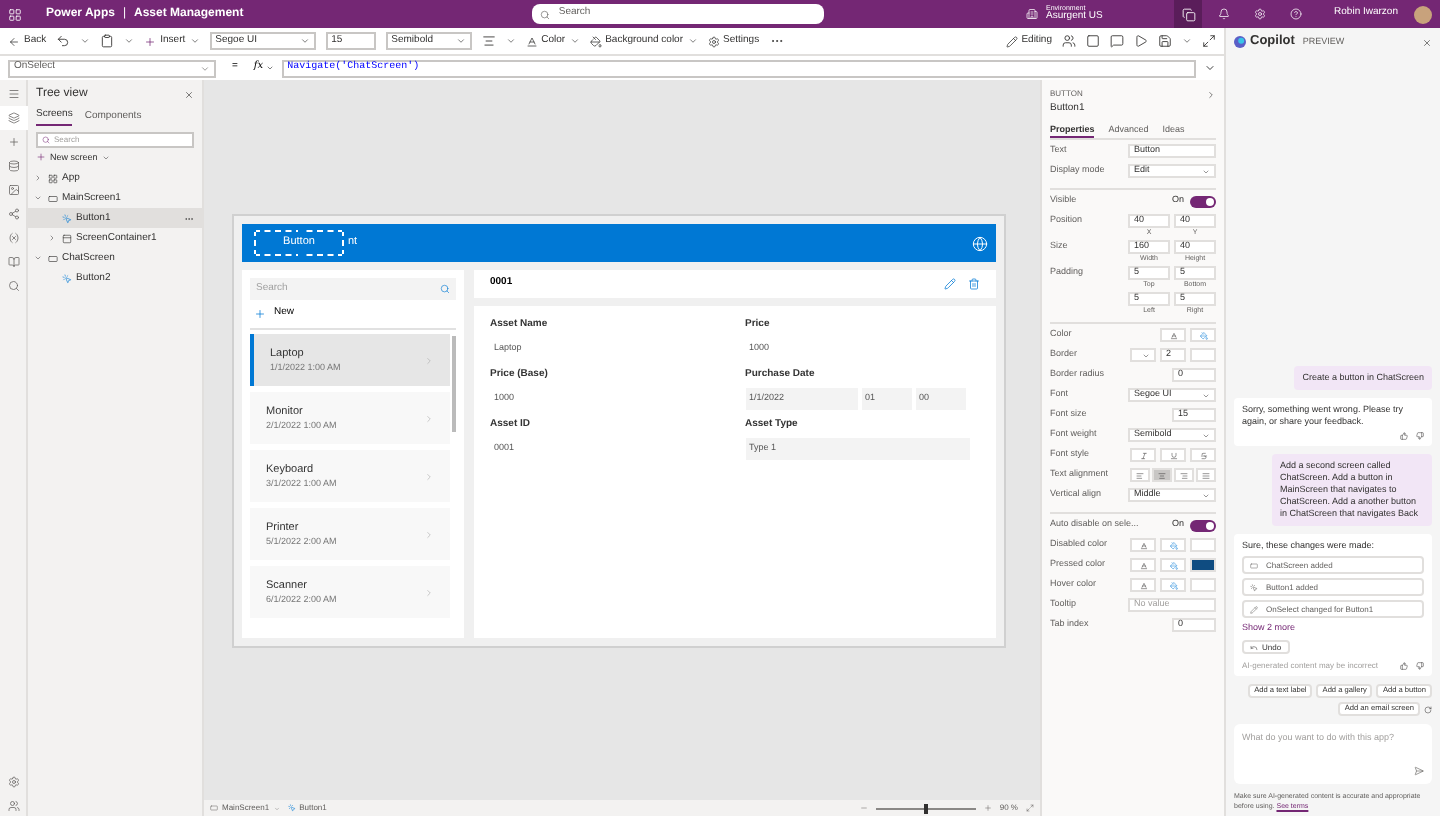 The width and height of the screenshot is (1440, 816). I want to click on underline-icon, so click(1173, 455).